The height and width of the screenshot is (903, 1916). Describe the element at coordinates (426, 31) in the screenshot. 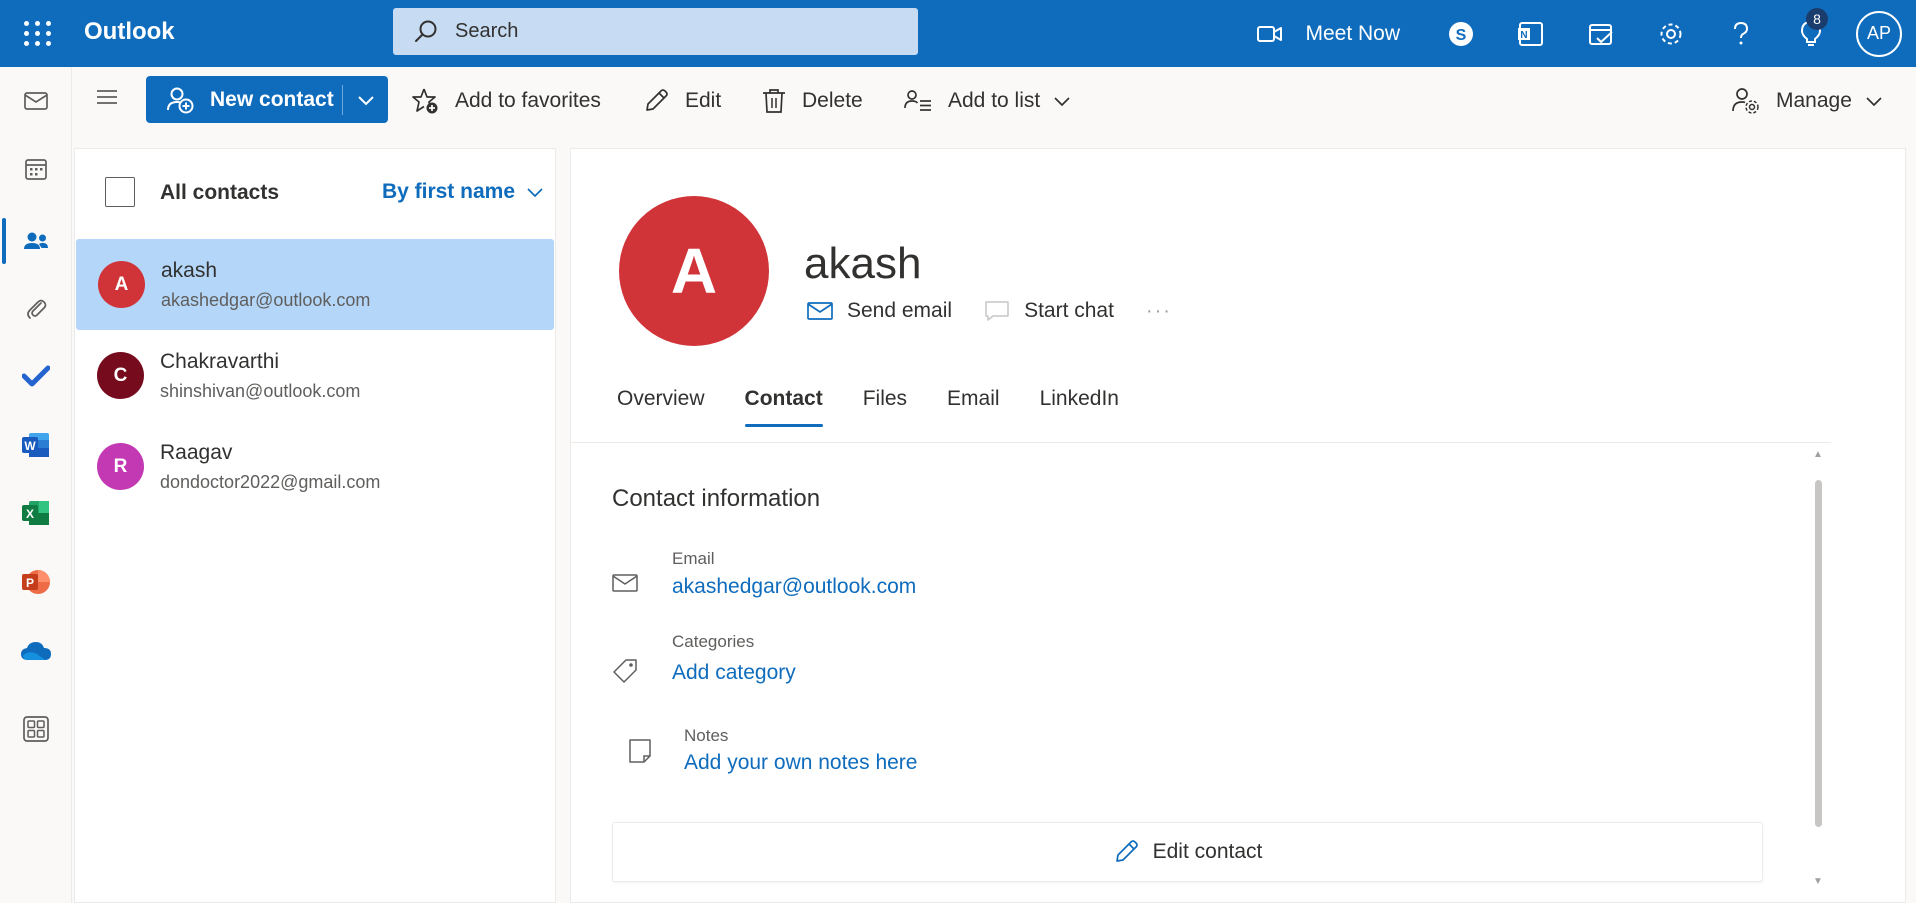

I see `search-icon` at that location.